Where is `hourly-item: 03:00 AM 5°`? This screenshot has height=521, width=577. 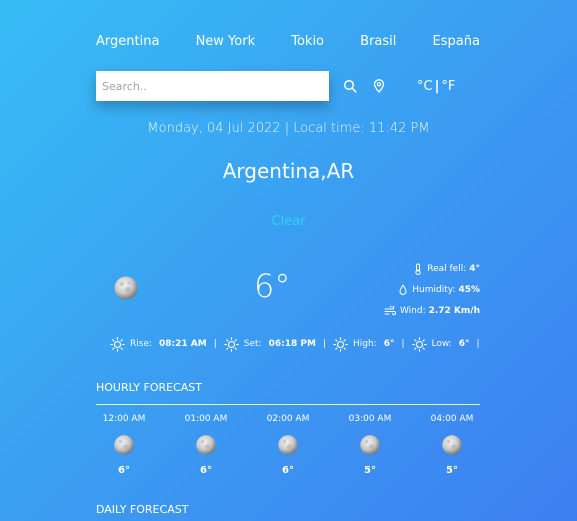
hourly-item: 03:00 AM 5° is located at coordinates (370, 444).